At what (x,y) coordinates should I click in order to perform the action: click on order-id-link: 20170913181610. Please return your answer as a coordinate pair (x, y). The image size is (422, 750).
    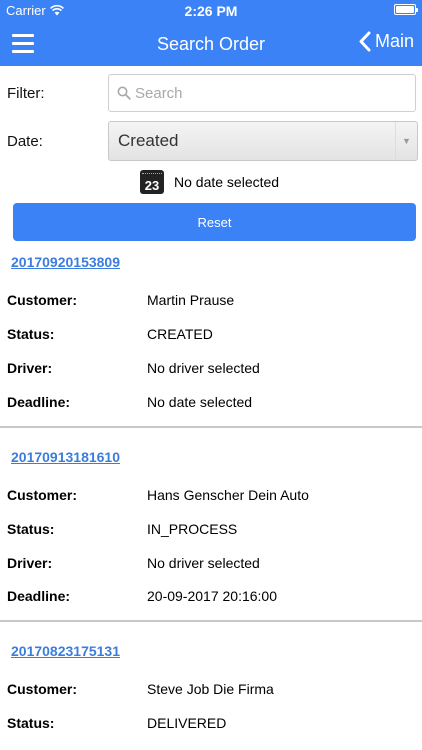
    Looking at the image, I should click on (65, 457).